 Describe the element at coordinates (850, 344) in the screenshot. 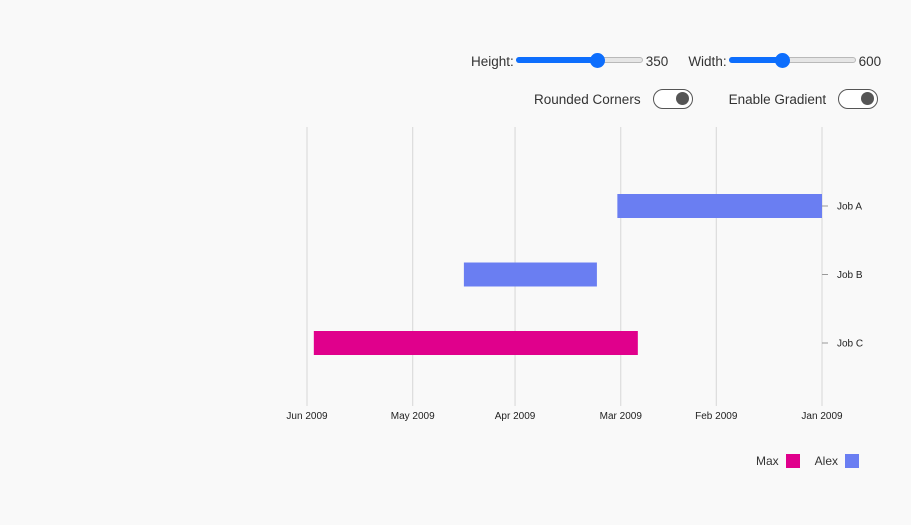

I see `y-tick-label: Job C` at that location.